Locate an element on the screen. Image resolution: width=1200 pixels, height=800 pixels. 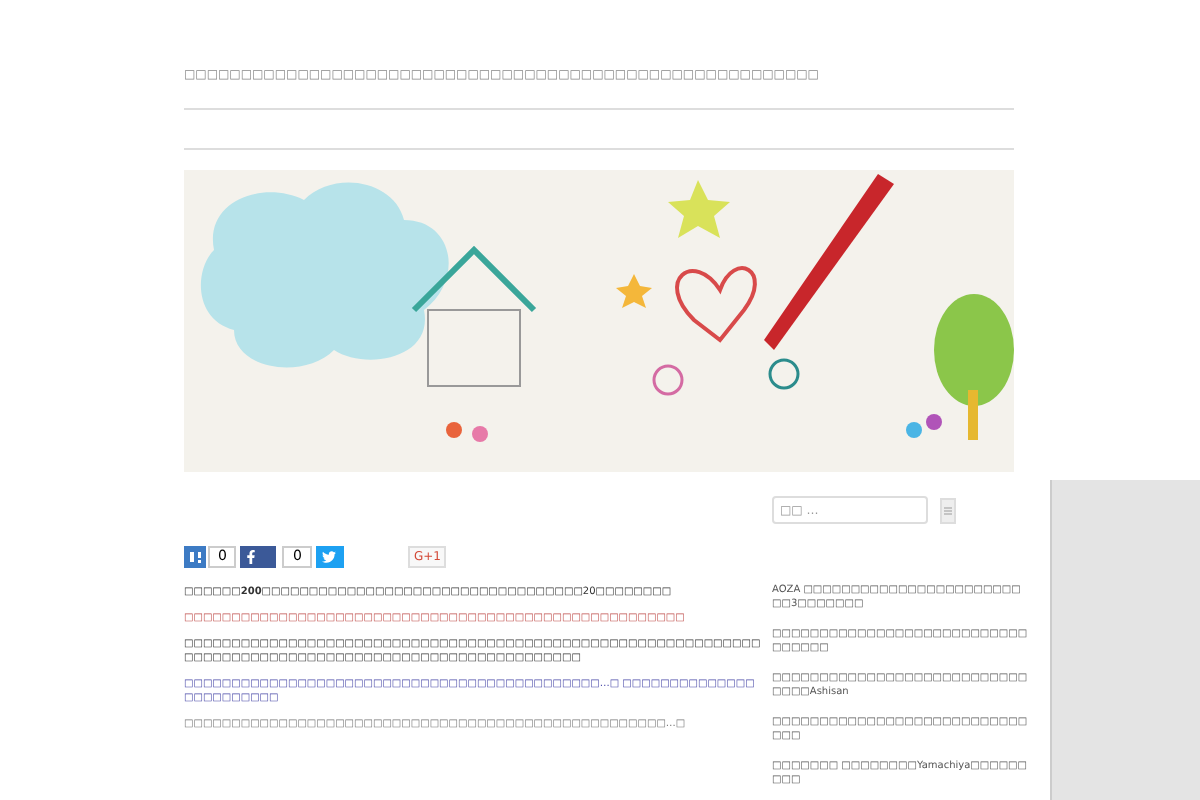
facebook-share-button is located at coordinates (258, 557).